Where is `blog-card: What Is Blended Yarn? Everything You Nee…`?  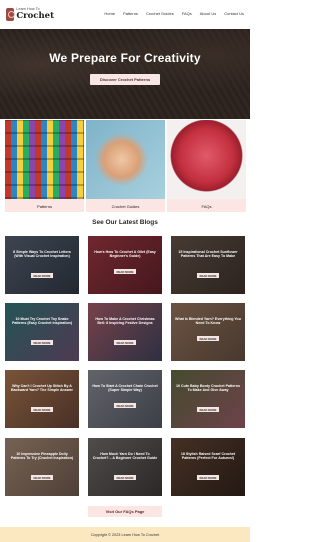 blog-card: What Is Blended Yarn? Everything You Nee… is located at coordinates (208, 332).